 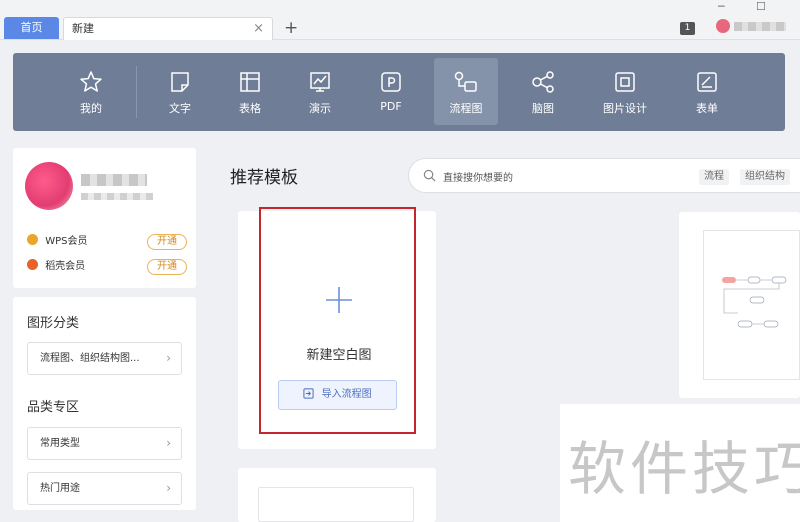 What do you see at coordinates (66, 241) in the screenshot?
I see `membership-label: WPS会员` at bounding box center [66, 241].